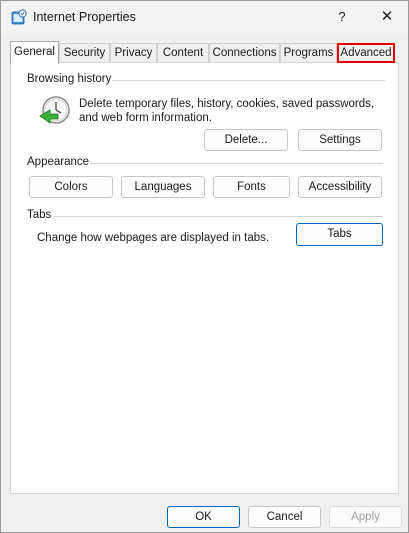 Image resolution: width=409 pixels, height=533 pixels. Describe the element at coordinates (251, 187) in the screenshot. I see `fonts-button: Fonts` at that location.